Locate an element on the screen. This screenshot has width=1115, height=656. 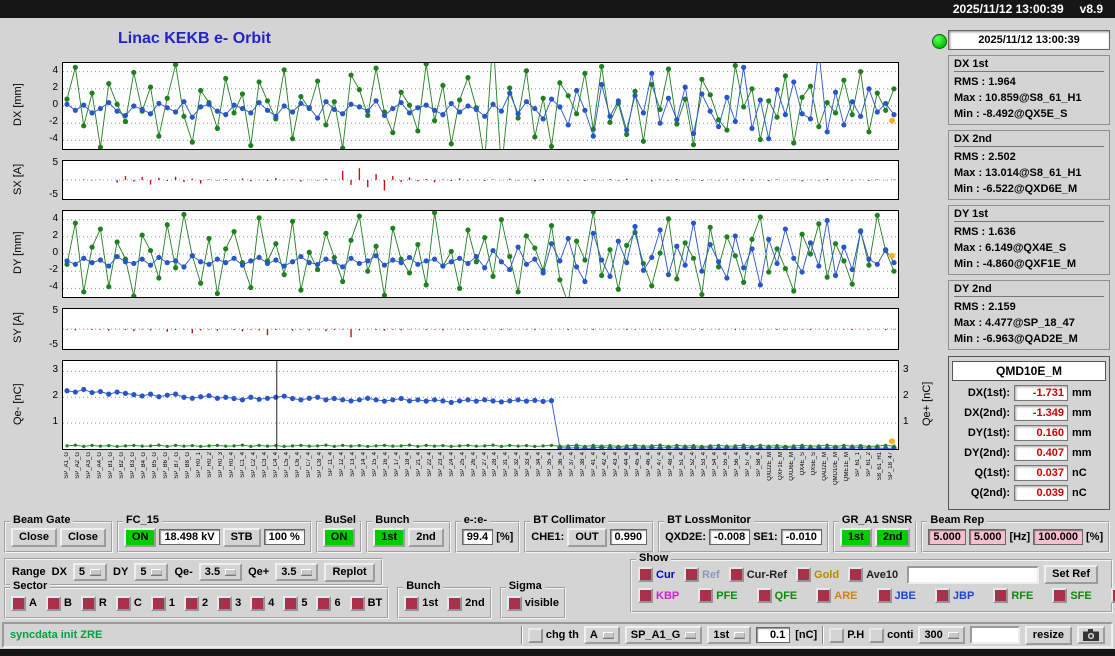
che1-out-button: OUT is located at coordinates (587, 537).